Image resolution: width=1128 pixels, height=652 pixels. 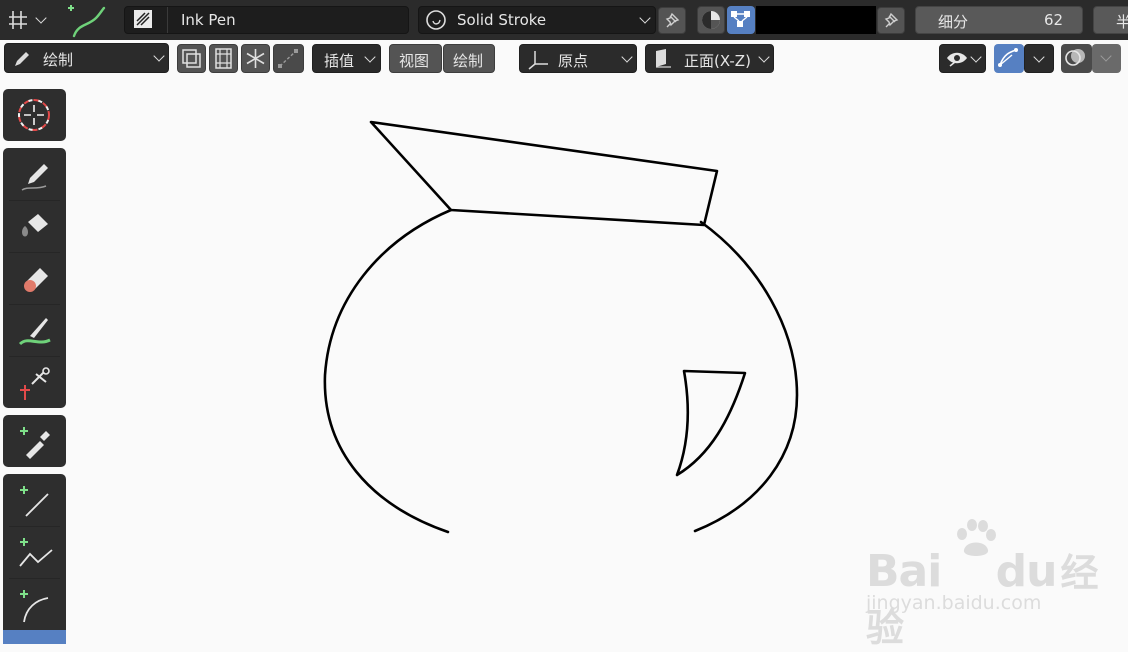 I want to click on eyedropper-tool-group, so click(x=34, y=441).